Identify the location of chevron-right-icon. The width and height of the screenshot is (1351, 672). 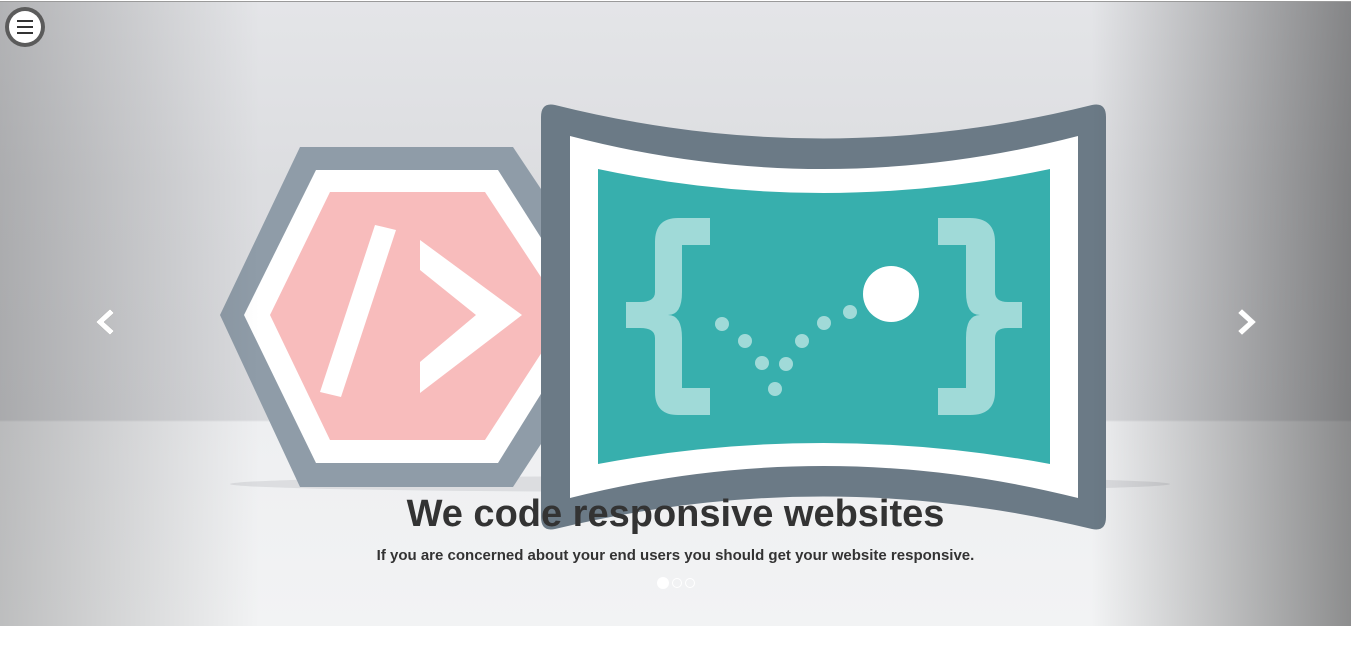
(1247, 322).